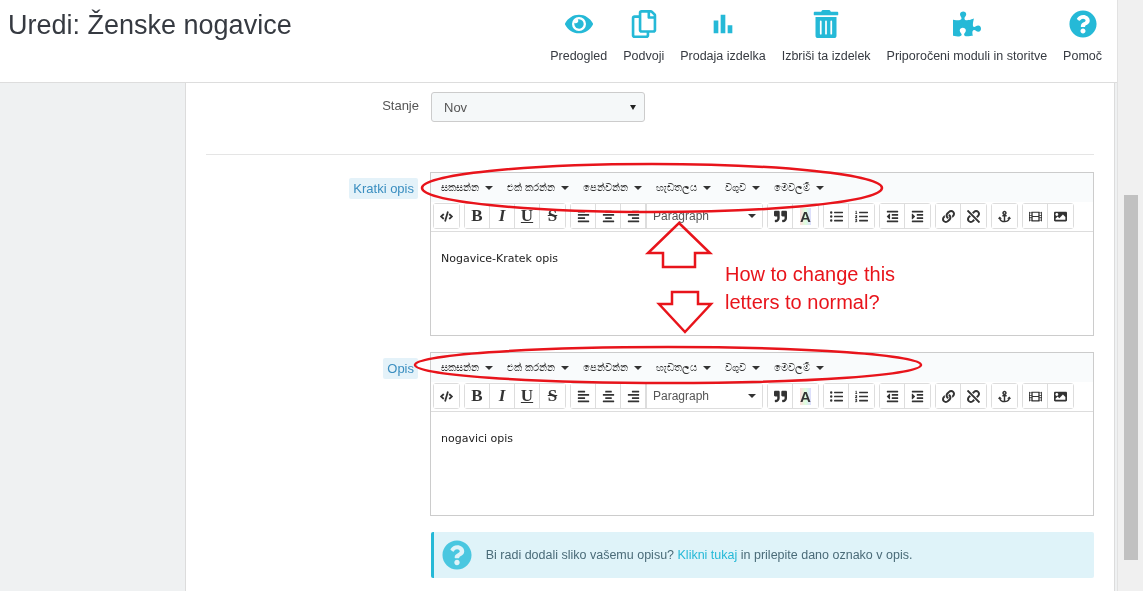 The height and width of the screenshot is (591, 1143). I want to click on align-center-icon, so click(608, 396).